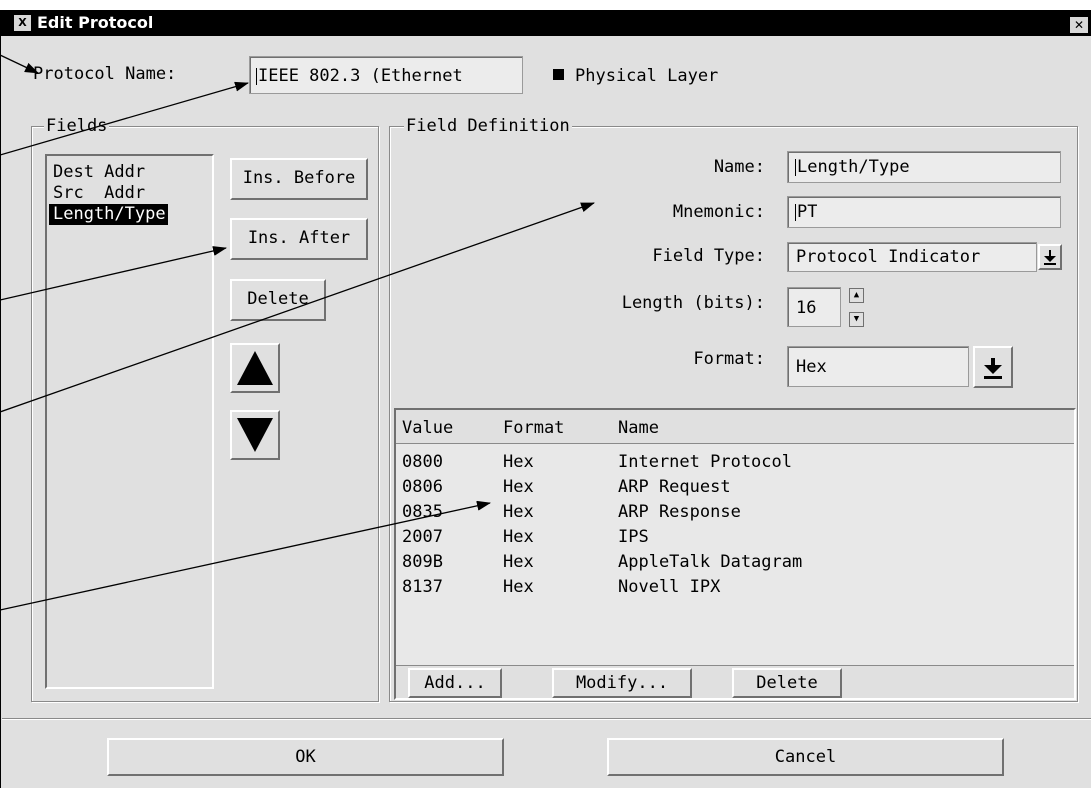 The image size is (1091, 788). Describe the element at coordinates (422, 587) in the screenshot. I see `table-cell-value: 8137` at that location.